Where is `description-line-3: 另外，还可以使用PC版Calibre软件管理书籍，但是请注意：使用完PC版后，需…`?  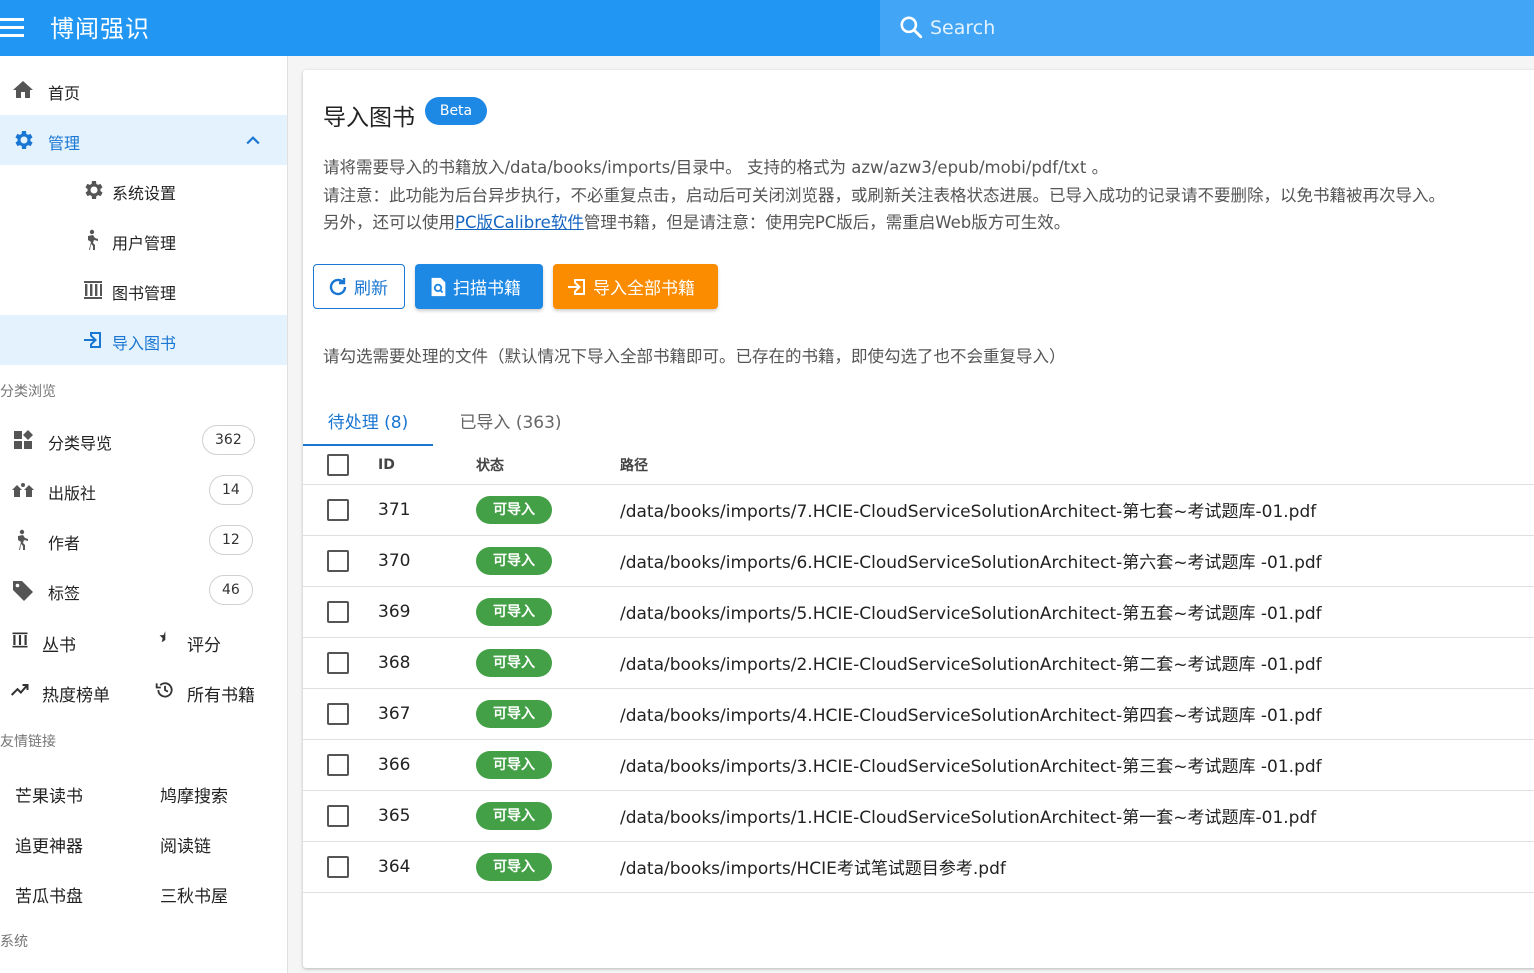
description-line-3: 另外，还可以使用PC版Calibre软件管理书籍，但是请注意：使用完PC版后，需… is located at coordinates (696, 221).